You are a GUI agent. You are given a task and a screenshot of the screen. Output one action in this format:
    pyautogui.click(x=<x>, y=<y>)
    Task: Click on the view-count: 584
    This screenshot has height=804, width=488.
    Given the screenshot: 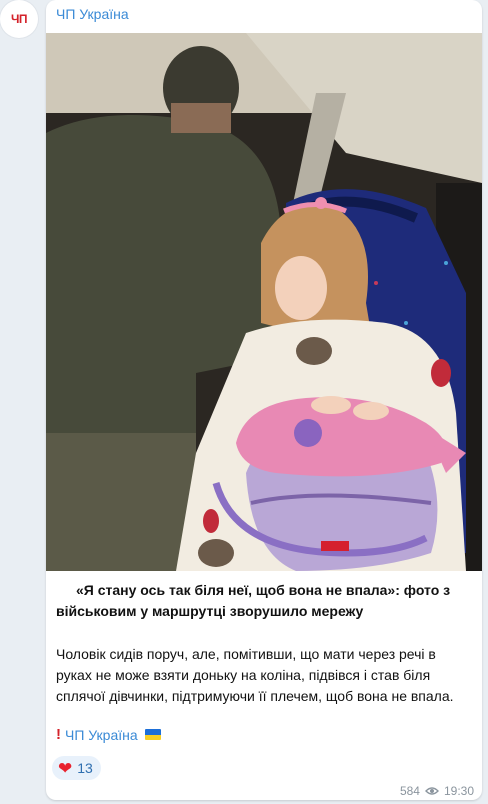 What is the action you would take?
    pyautogui.click(x=409, y=791)
    